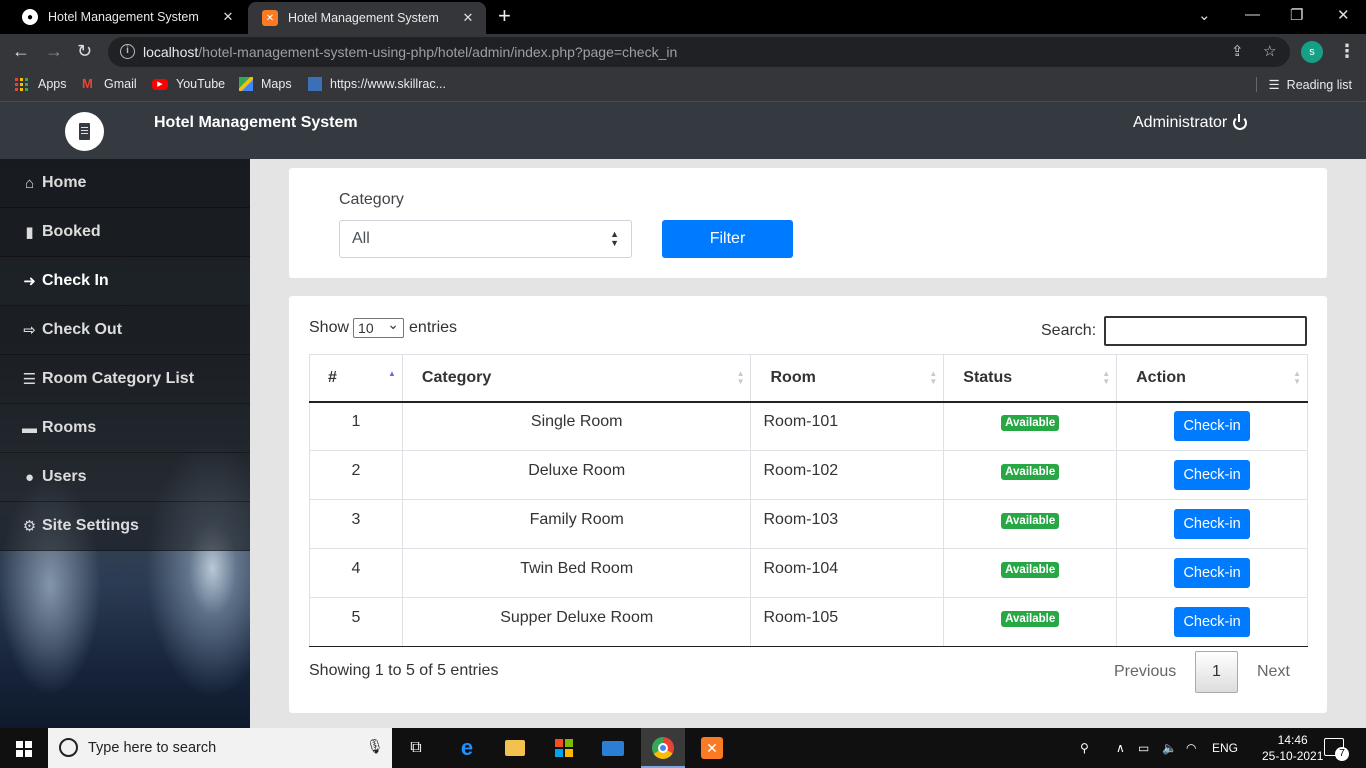 The width and height of the screenshot is (1366, 768). Describe the element at coordinates (1273, 672) in the screenshot. I see `pagination-next: Next` at that location.